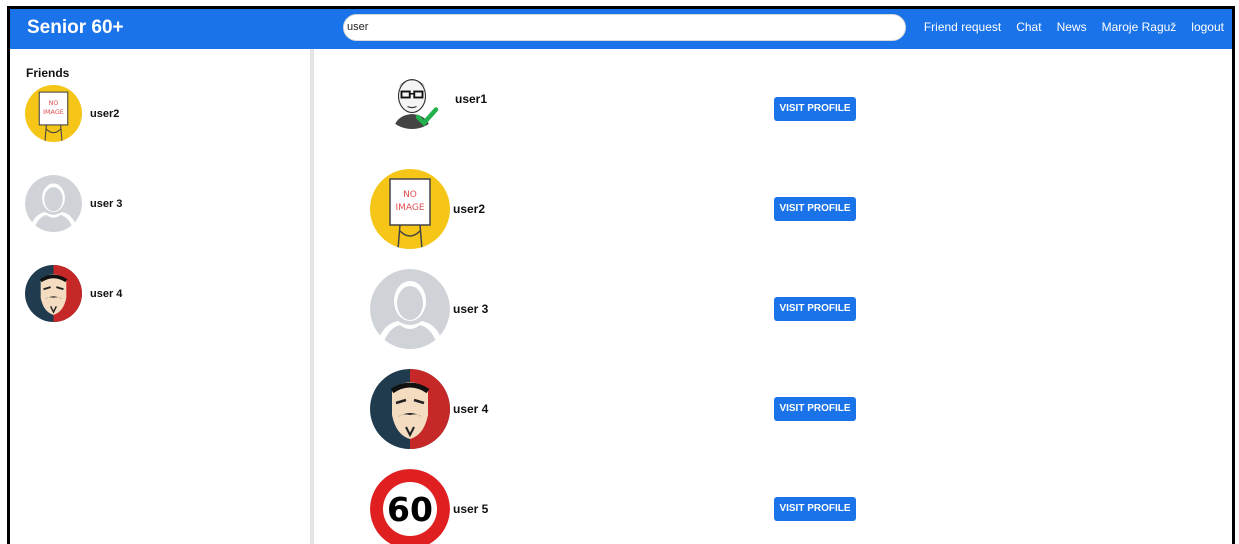 The image size is (1239, 544). What do you see at coordinates (576, 209) in the screenshot?
I see `result-row-user2: NO IMAGE user2` at bounding box center [576, 209].